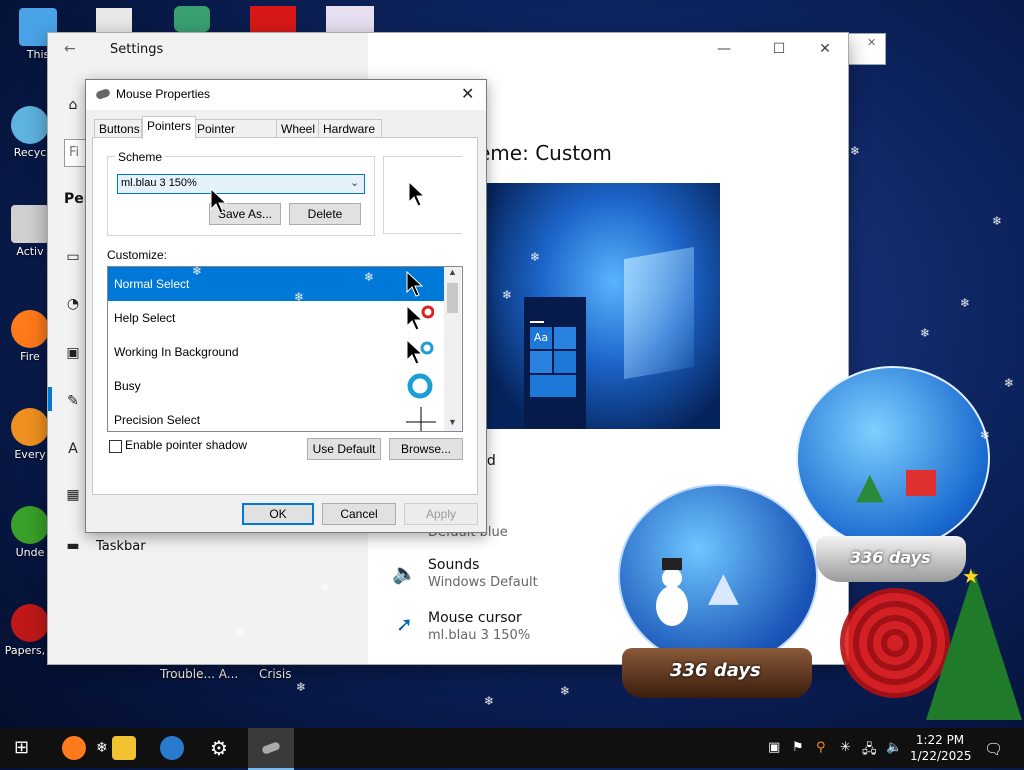  I want to click on gift-icon, so click(921, 483).